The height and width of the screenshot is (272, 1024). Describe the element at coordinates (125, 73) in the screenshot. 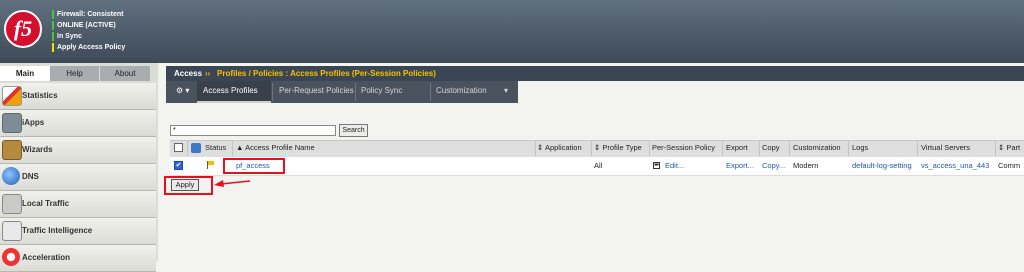

I see `tab-about: About` at that location.